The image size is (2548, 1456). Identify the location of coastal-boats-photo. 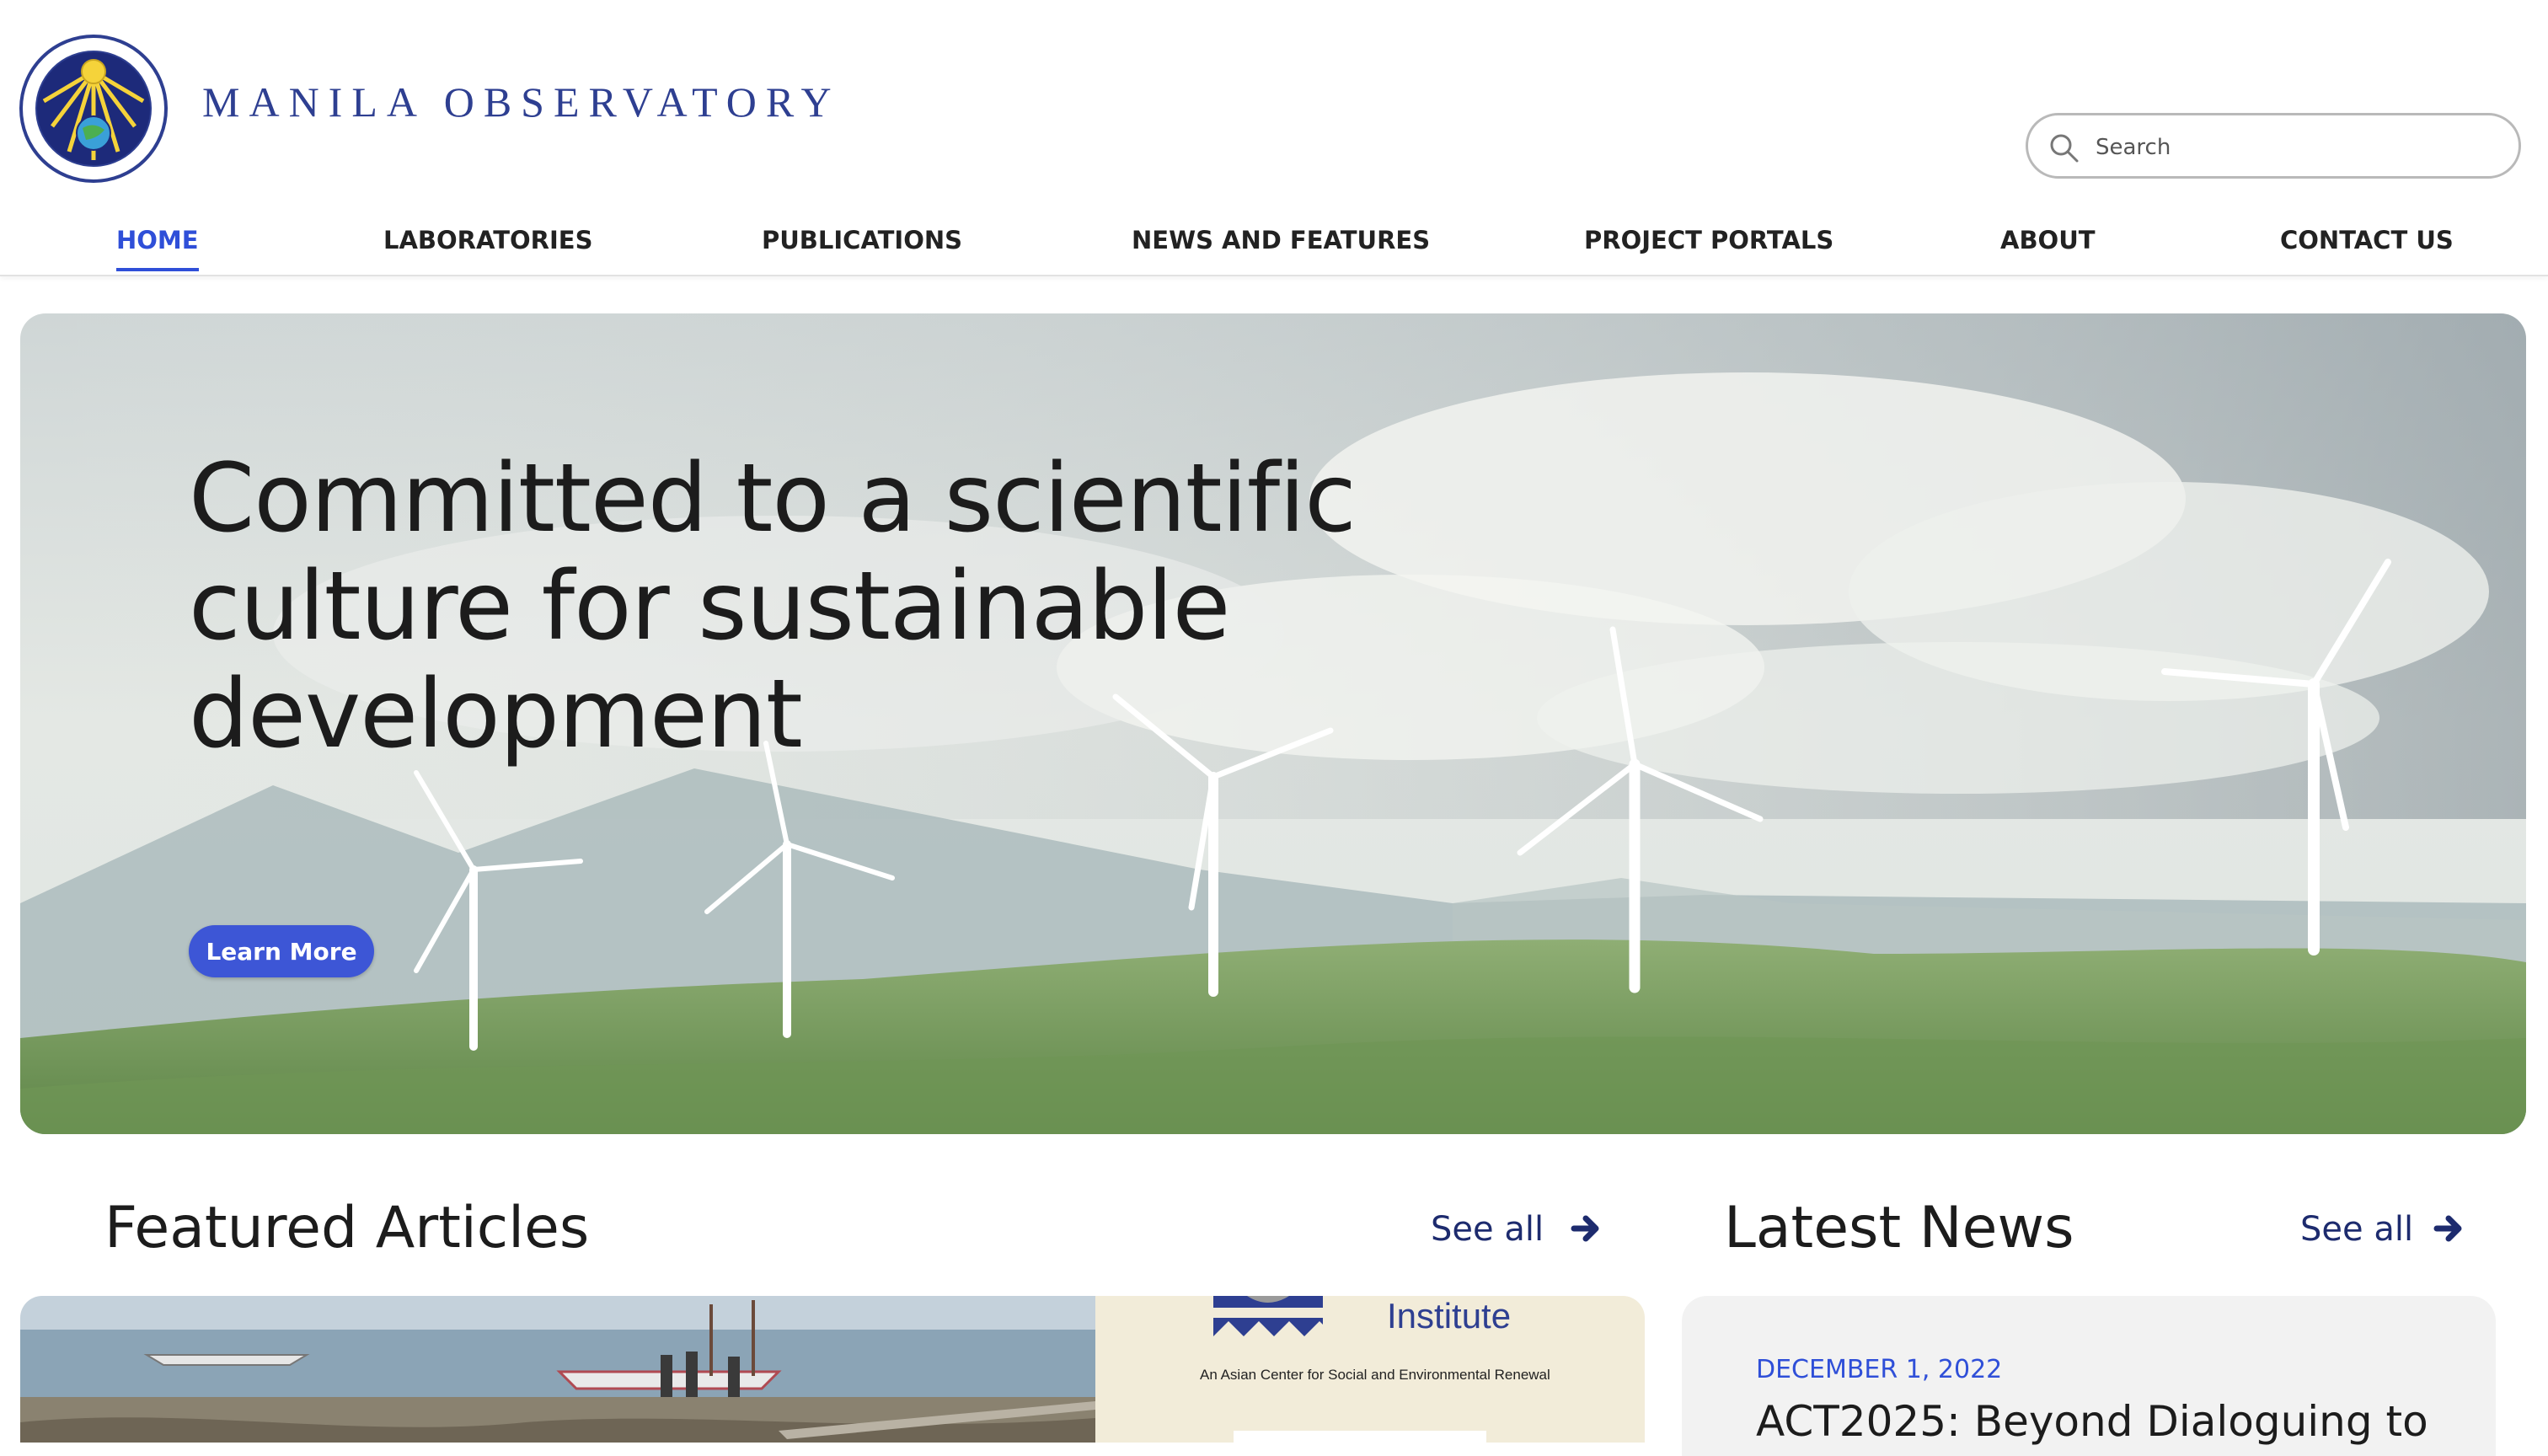
(557, 1369).